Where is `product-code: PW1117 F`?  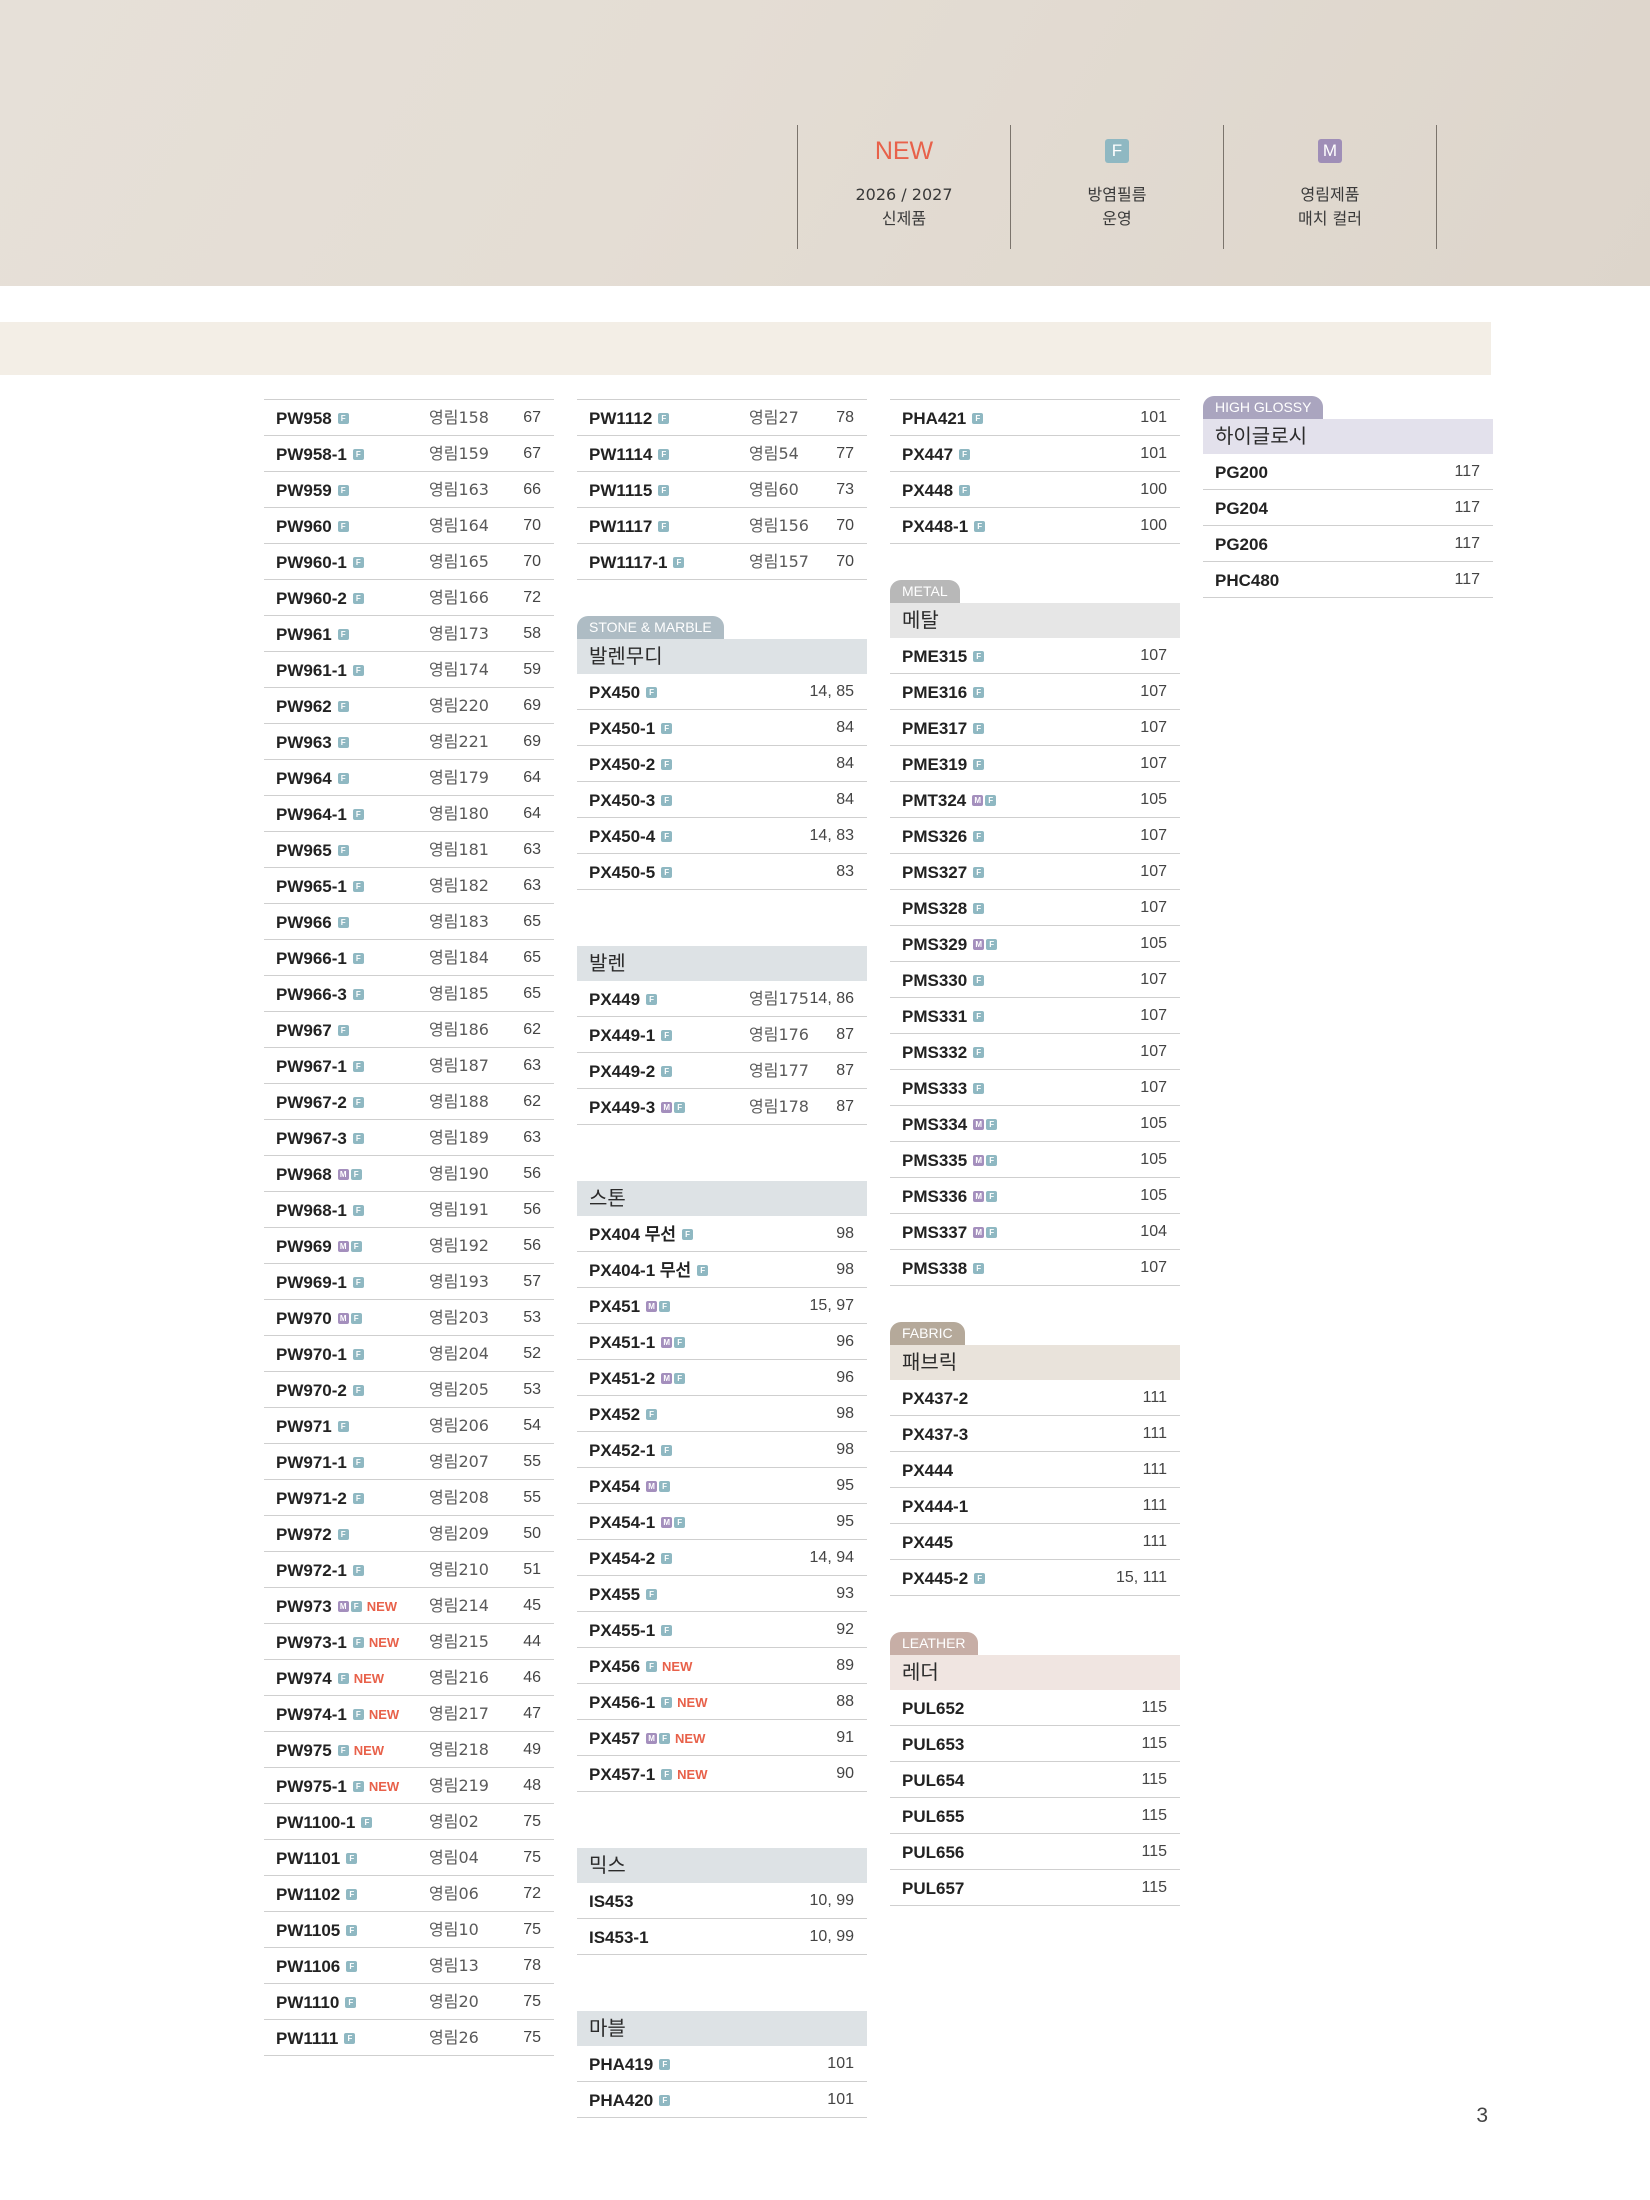 product-code: PW1117 F is located at coordinates (629, 526).